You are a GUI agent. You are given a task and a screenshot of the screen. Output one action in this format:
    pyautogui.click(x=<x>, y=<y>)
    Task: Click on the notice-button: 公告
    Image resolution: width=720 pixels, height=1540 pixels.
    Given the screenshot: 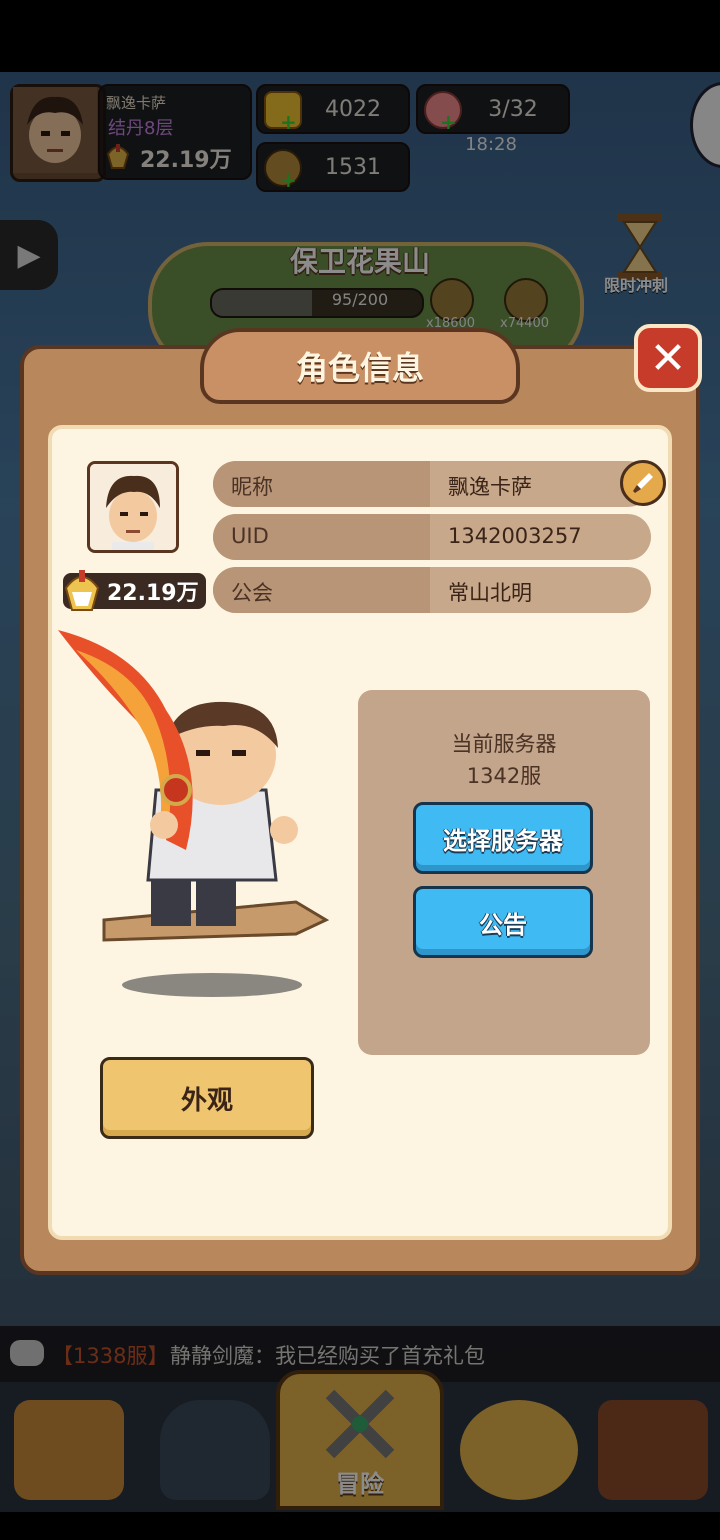 What is the action you would take?
    pyautogui.click(x=503, y=922)
    